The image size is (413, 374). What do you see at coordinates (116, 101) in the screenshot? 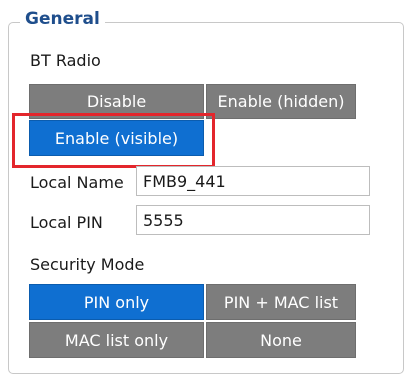
I see `bt-radio-disable-button: Disable` at bounding box center [116, 101].